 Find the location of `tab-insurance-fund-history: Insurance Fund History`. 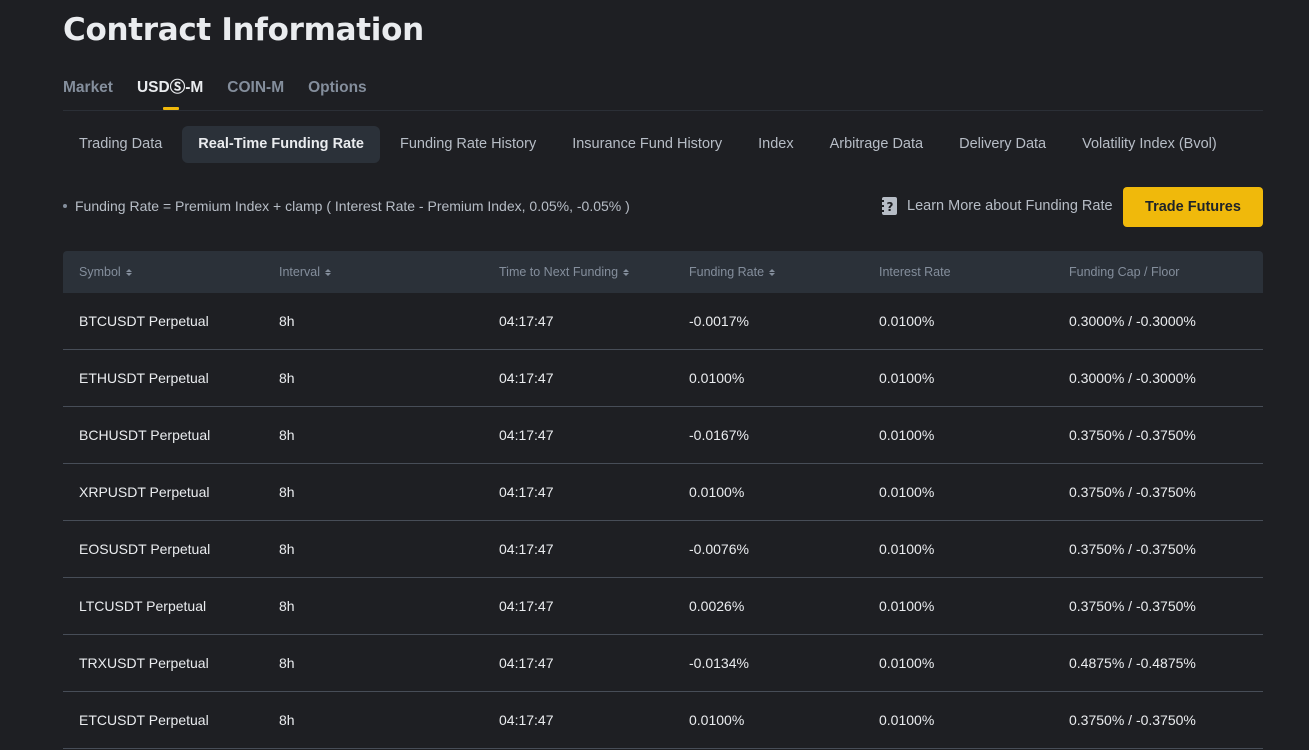

tab-insurance-fund-history: Insurance Fund History is located at coordinates (647, 144).